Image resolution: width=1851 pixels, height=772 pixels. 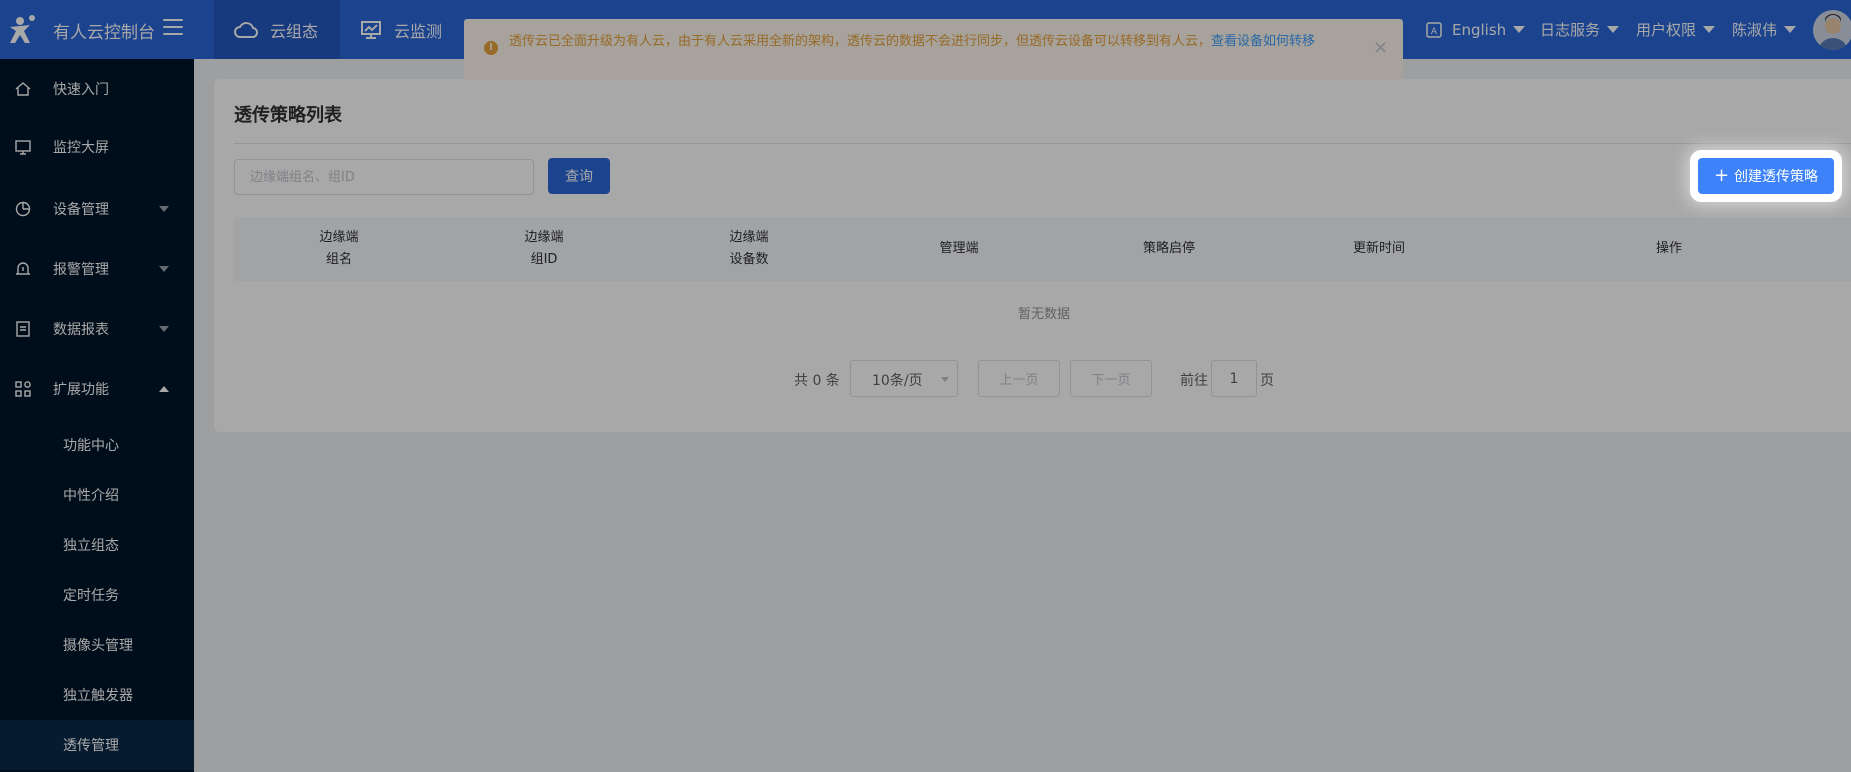 I want to click on svg-text: A, so click(x=1434, y=32).